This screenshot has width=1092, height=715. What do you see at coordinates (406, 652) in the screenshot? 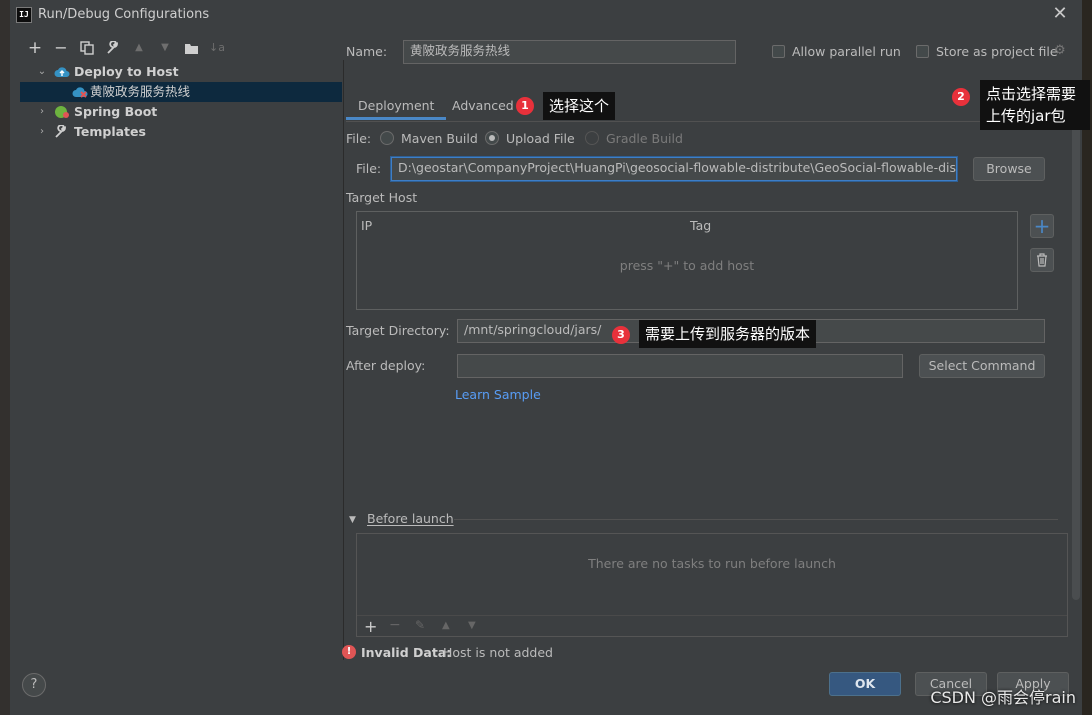
I see `error-label: Invalid Data:` at bounding box center [406, 652].